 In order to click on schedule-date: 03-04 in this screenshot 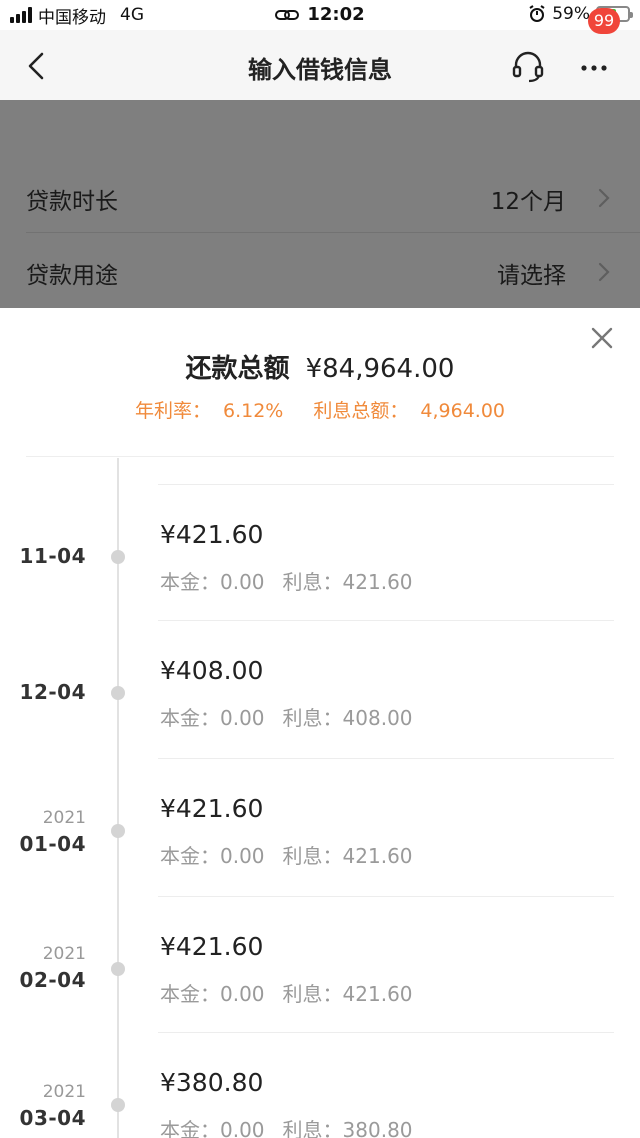, I will do `click(52, 1118)`.